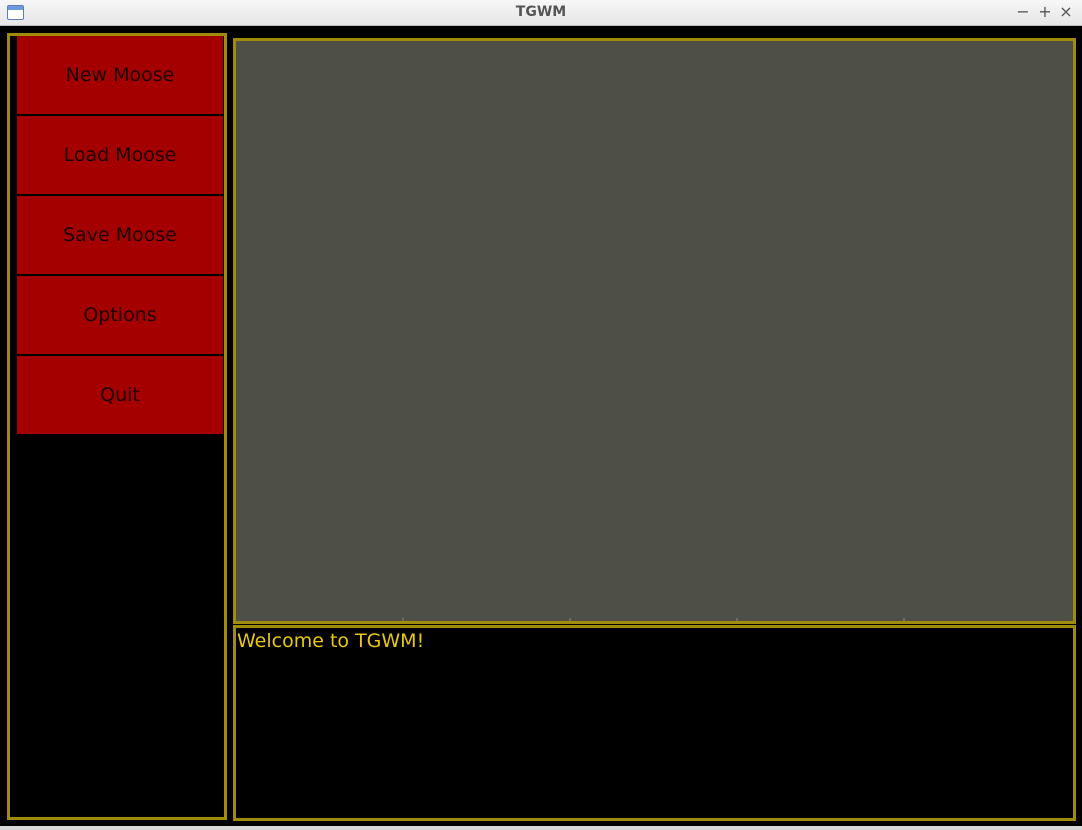  I want to click on options-button: Options, so click(120, 315).